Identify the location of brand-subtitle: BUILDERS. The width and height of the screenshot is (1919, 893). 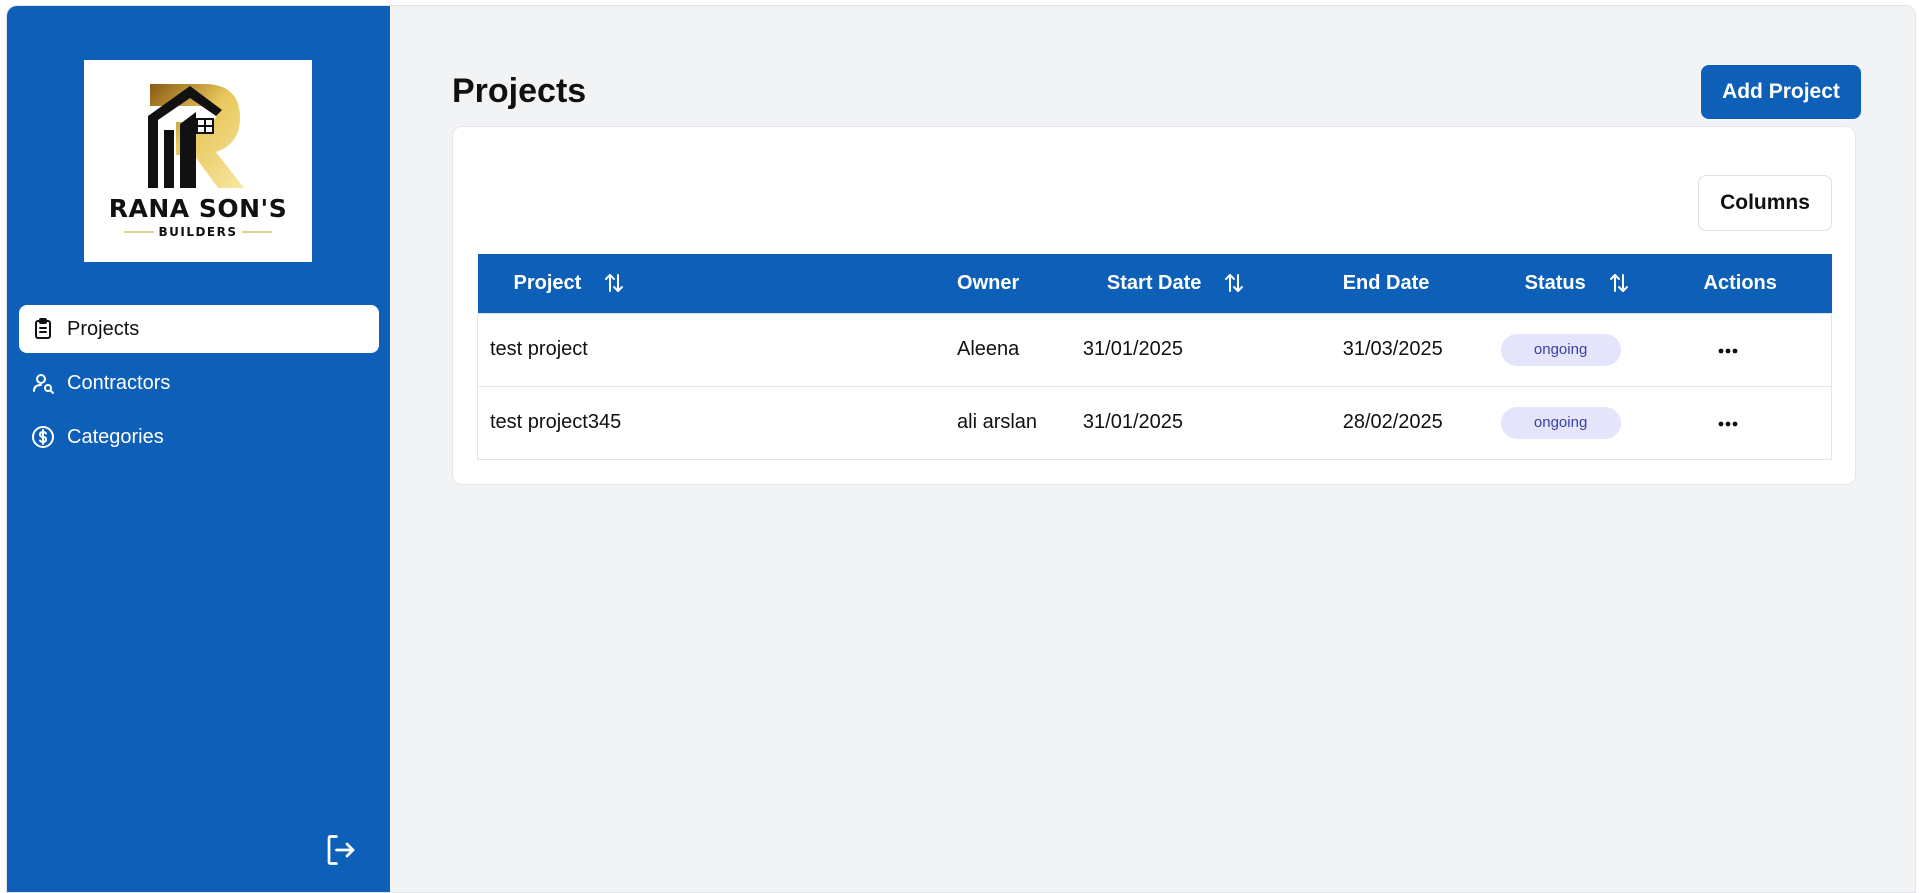
(198, 232).